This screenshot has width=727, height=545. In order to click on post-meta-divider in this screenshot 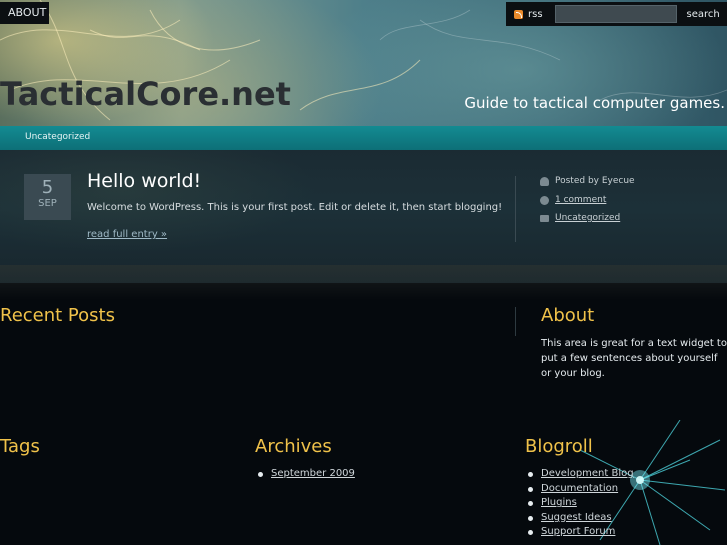, I will do `click(515, 209)`.